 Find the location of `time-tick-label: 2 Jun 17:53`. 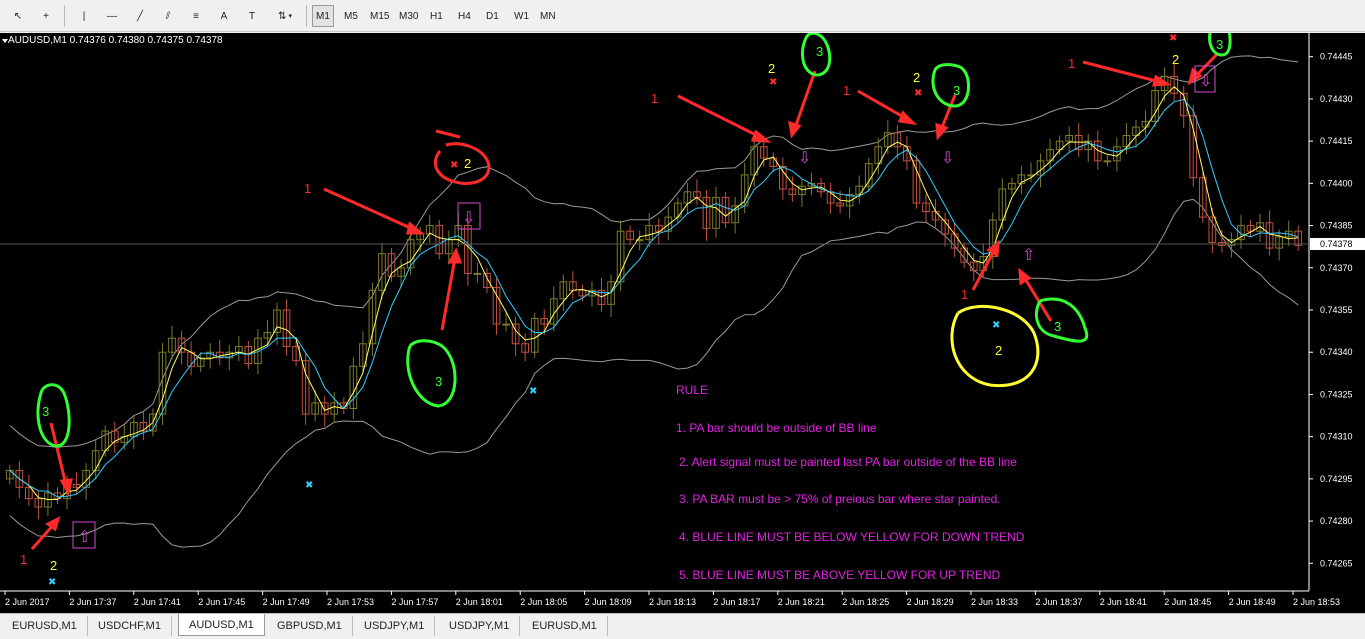

time-tick-label: 2 Jun 17:53 is located at coordinates (350, 602).